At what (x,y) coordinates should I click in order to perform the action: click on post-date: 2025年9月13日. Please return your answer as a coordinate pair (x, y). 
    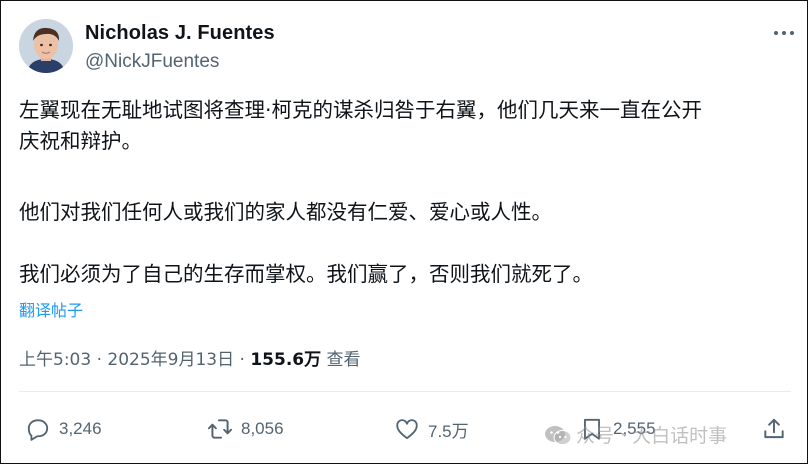
    Looking at the image, I should click on (170, 360).